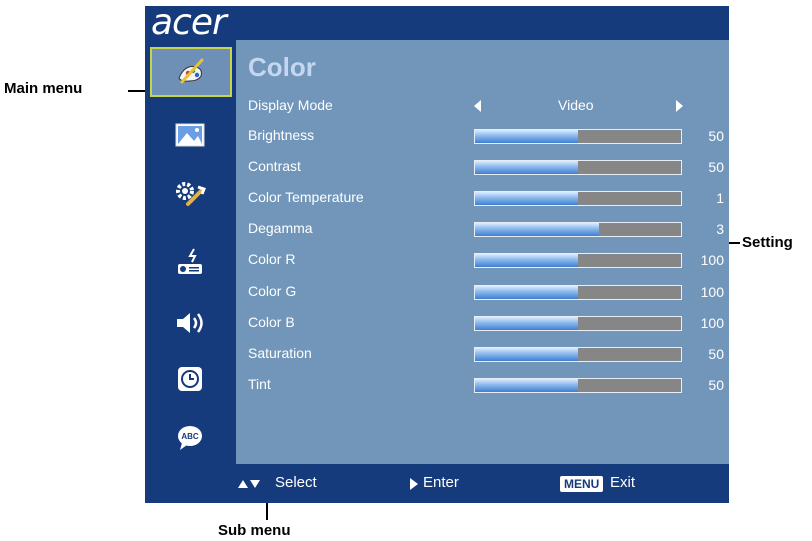 The width and height of the screenshot is (812, 541). What do you see at coordinates (576, 105) in the screenshot?
I see `display-mode-value: Video` at bounding box center [576, 105].